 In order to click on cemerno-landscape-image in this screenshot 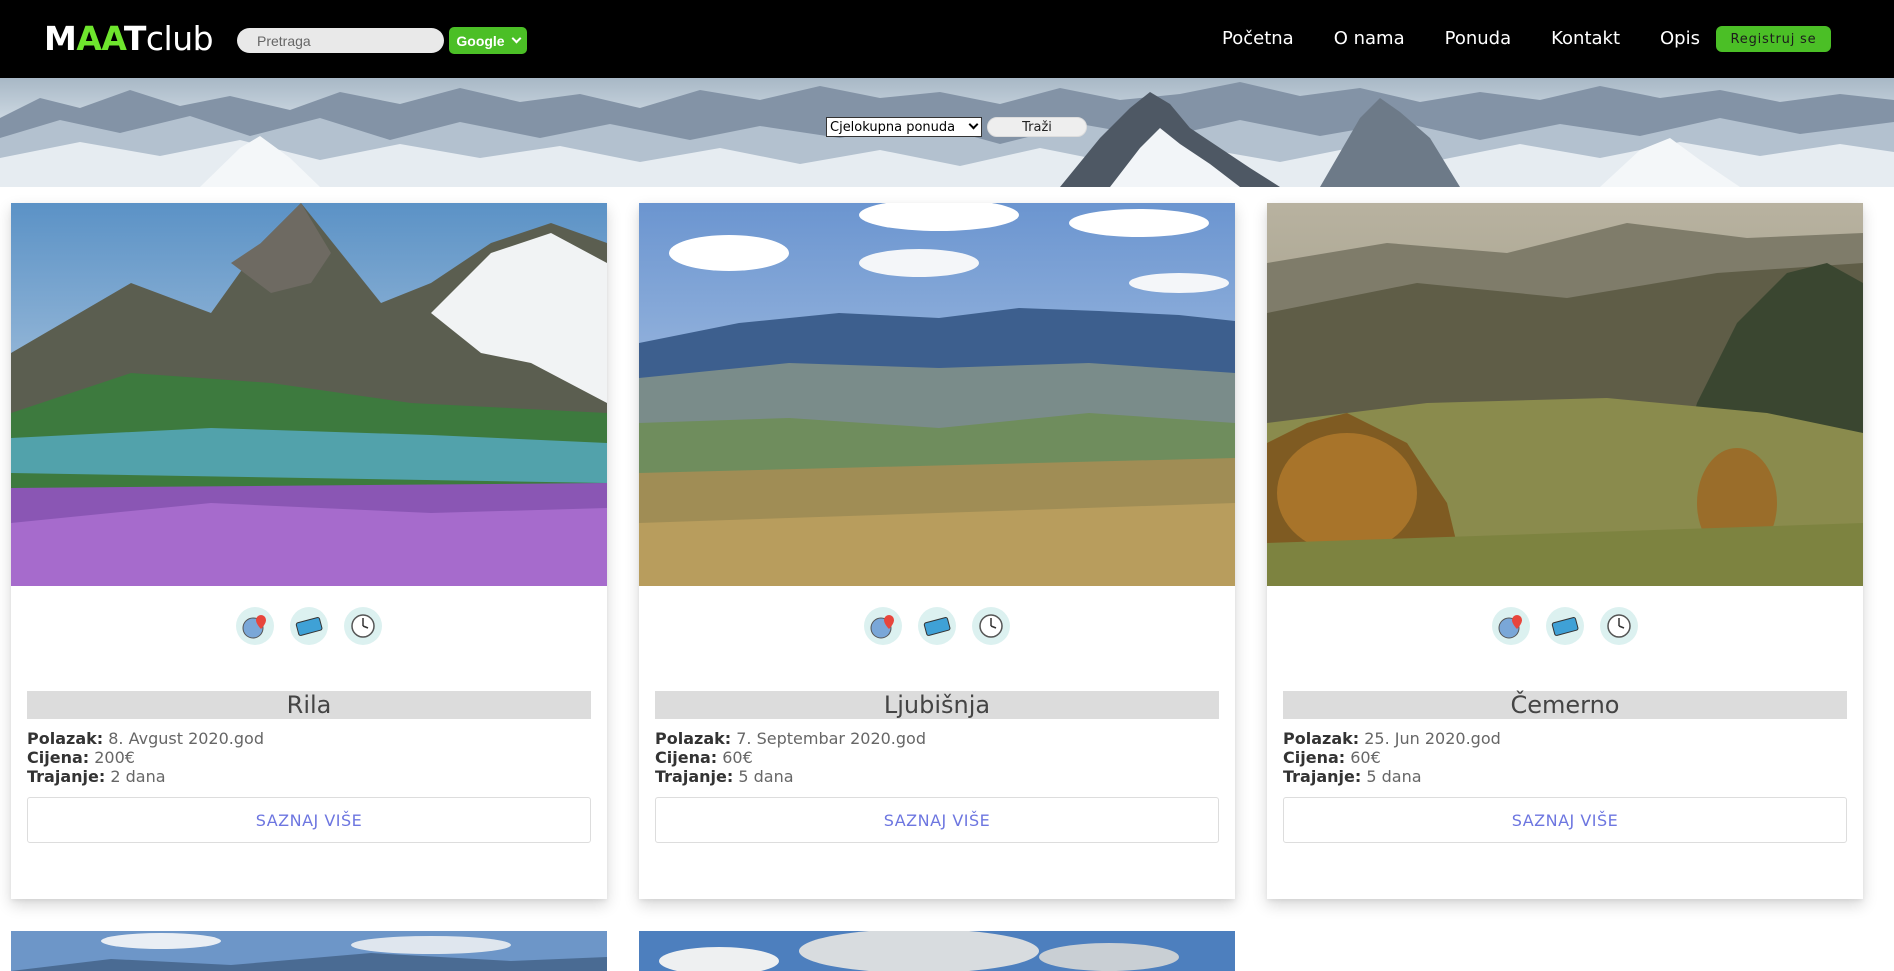, I will do `click(1565, 394)`.